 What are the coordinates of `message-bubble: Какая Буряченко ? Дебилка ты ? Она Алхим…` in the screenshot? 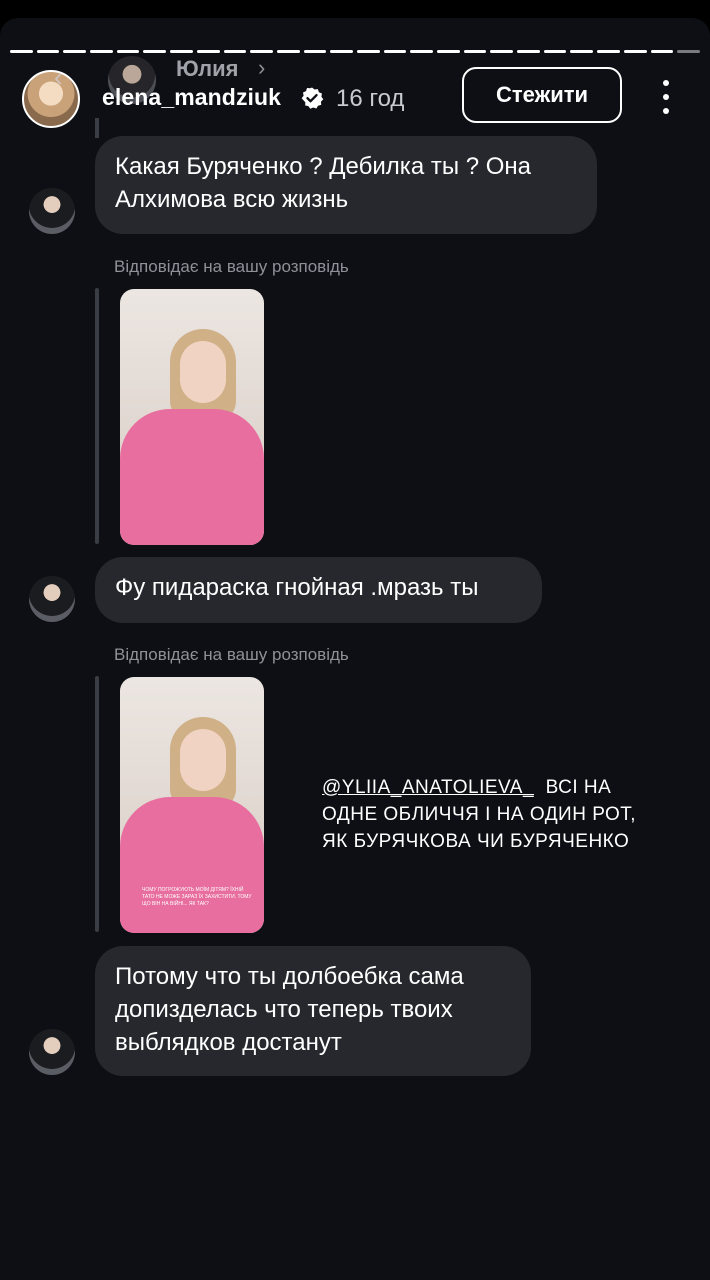 It's located at (346, 185).